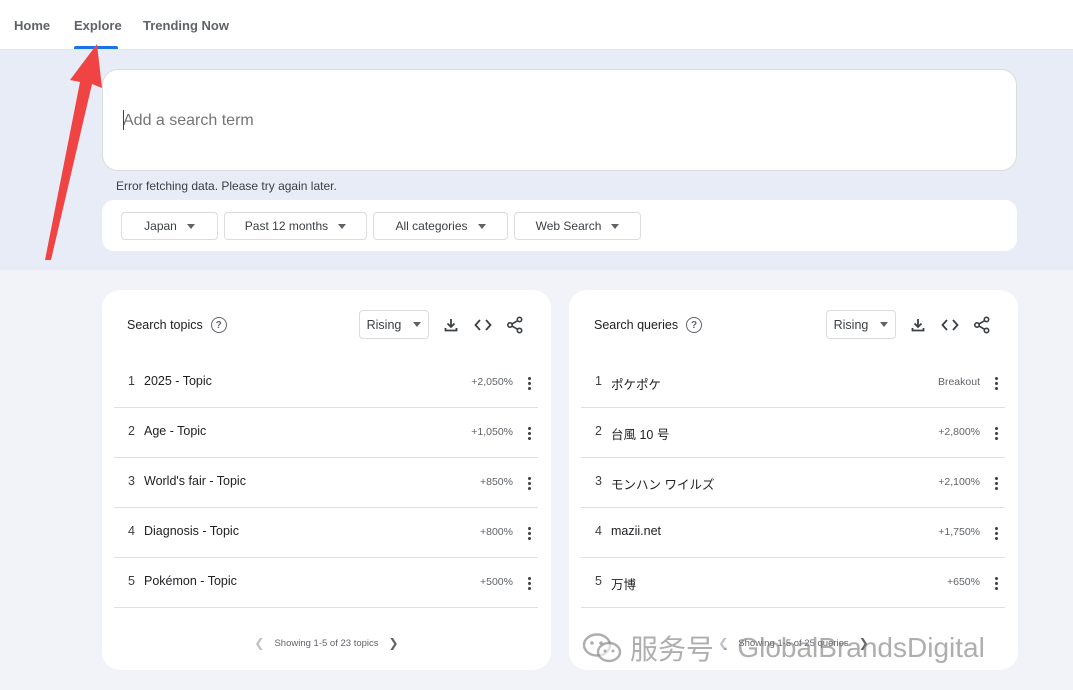 The image size is (1073, 690). I want to click on query-label: 台風 10 号, so click(640, 433).